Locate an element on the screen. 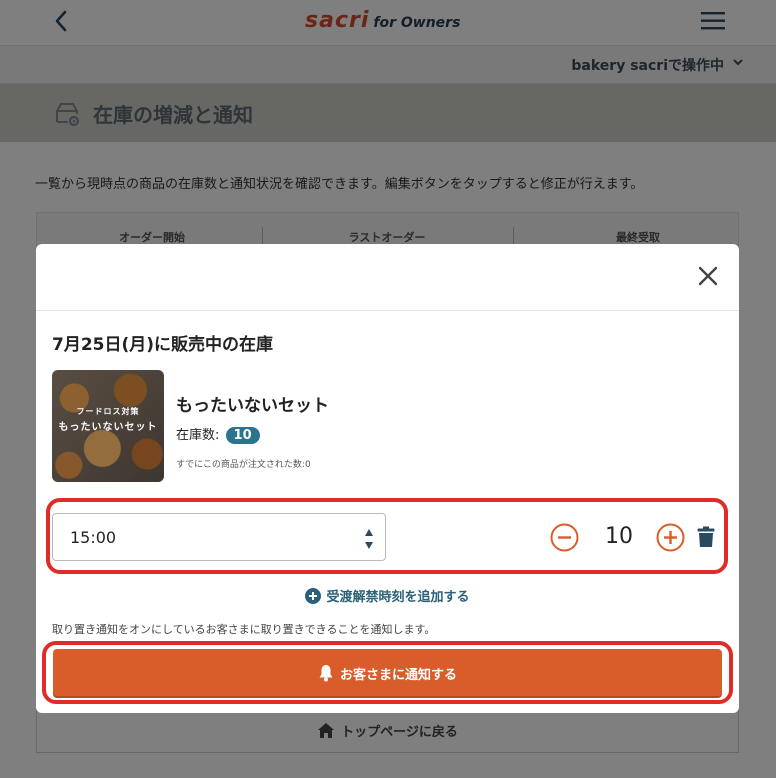  bell-icon is located at coordinates (326, 673).